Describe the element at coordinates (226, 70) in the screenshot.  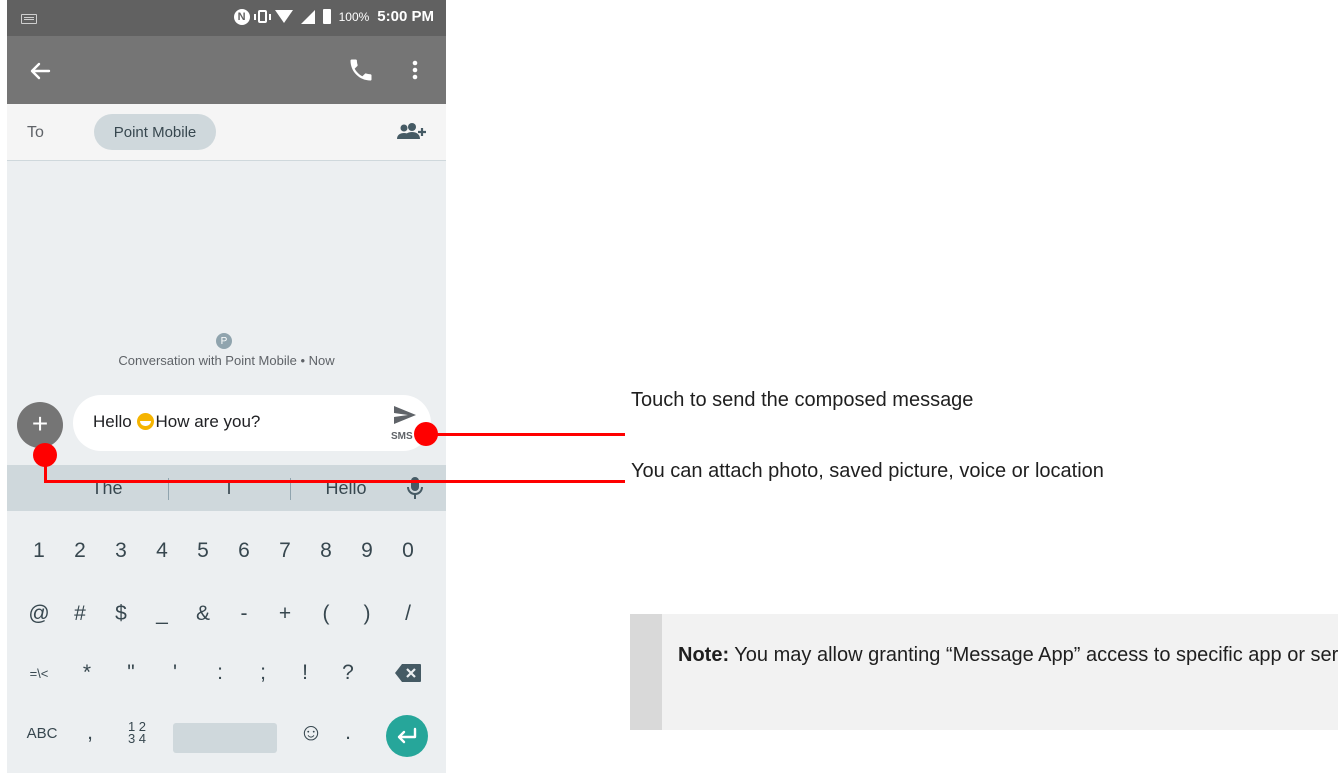
I see `app-bar` at that location.